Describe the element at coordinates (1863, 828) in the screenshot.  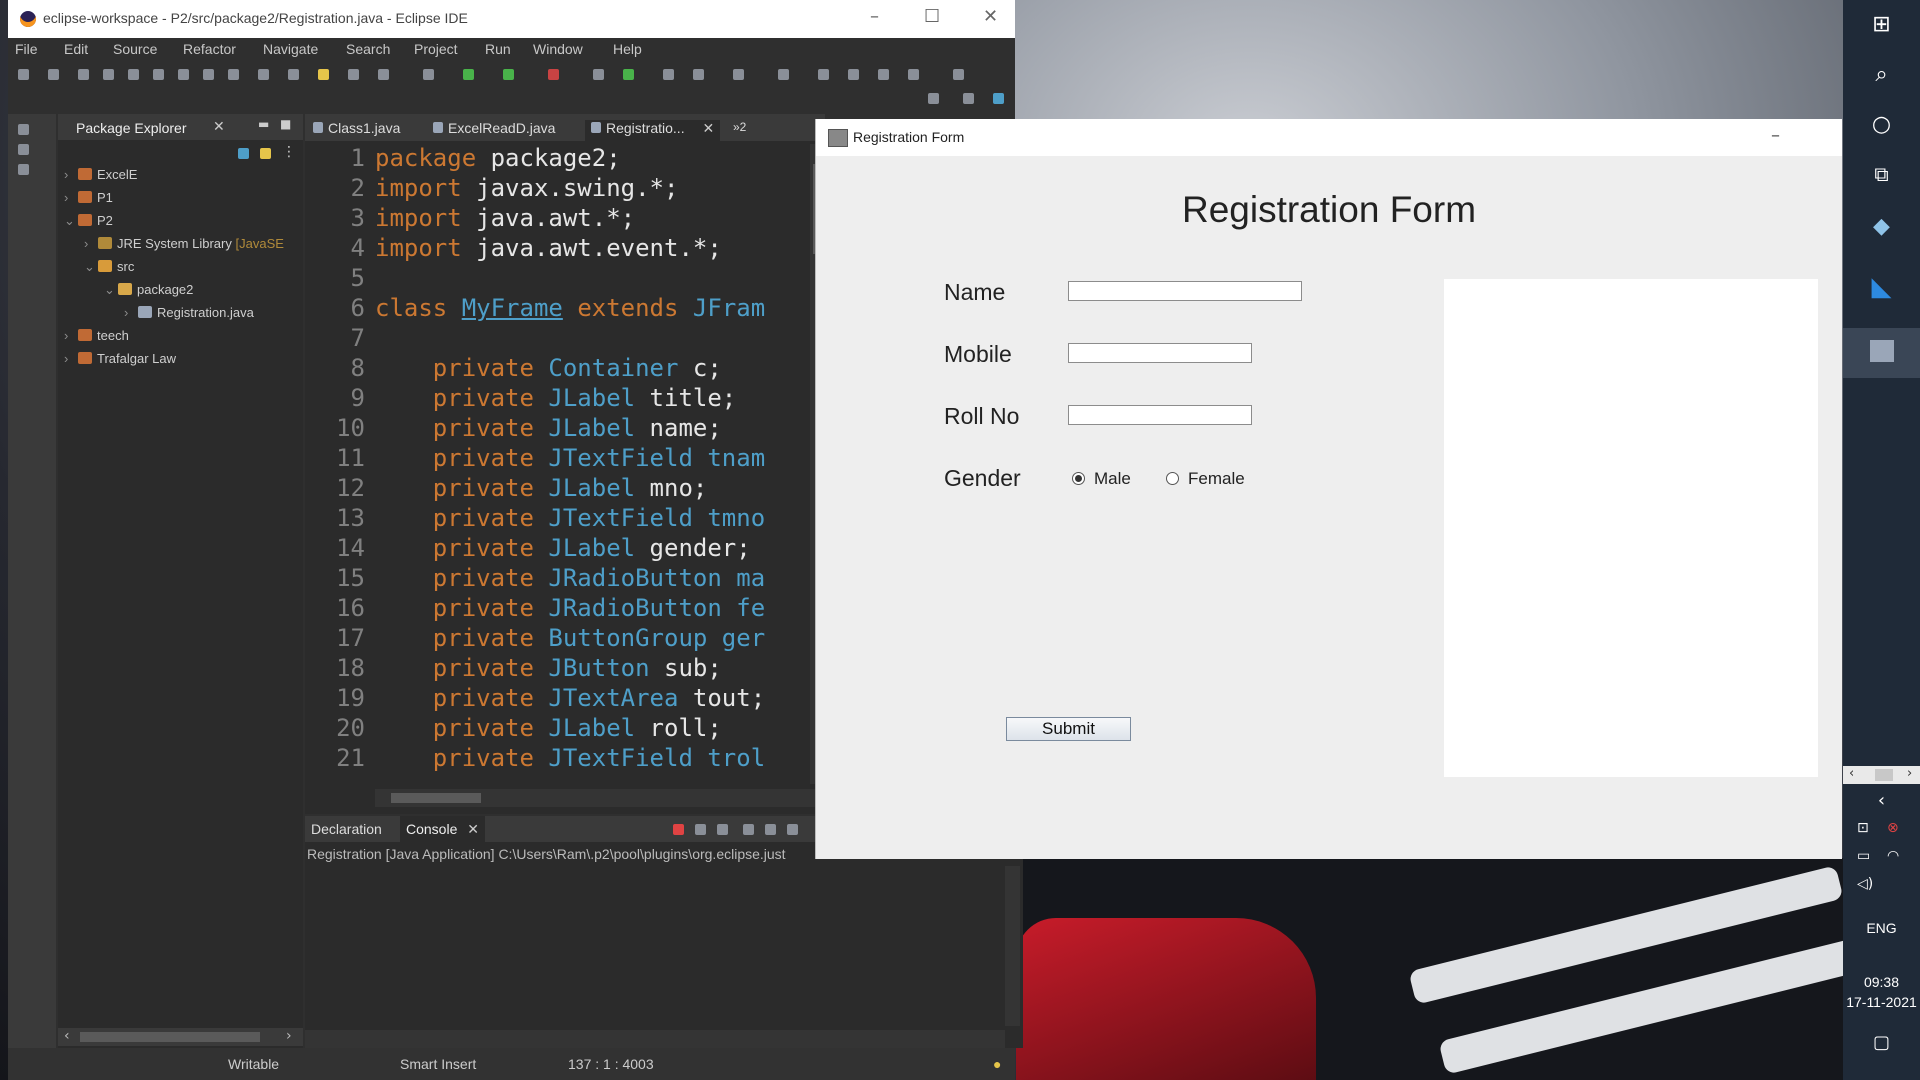
I see `meet-now-icon: ⊡` at that location.